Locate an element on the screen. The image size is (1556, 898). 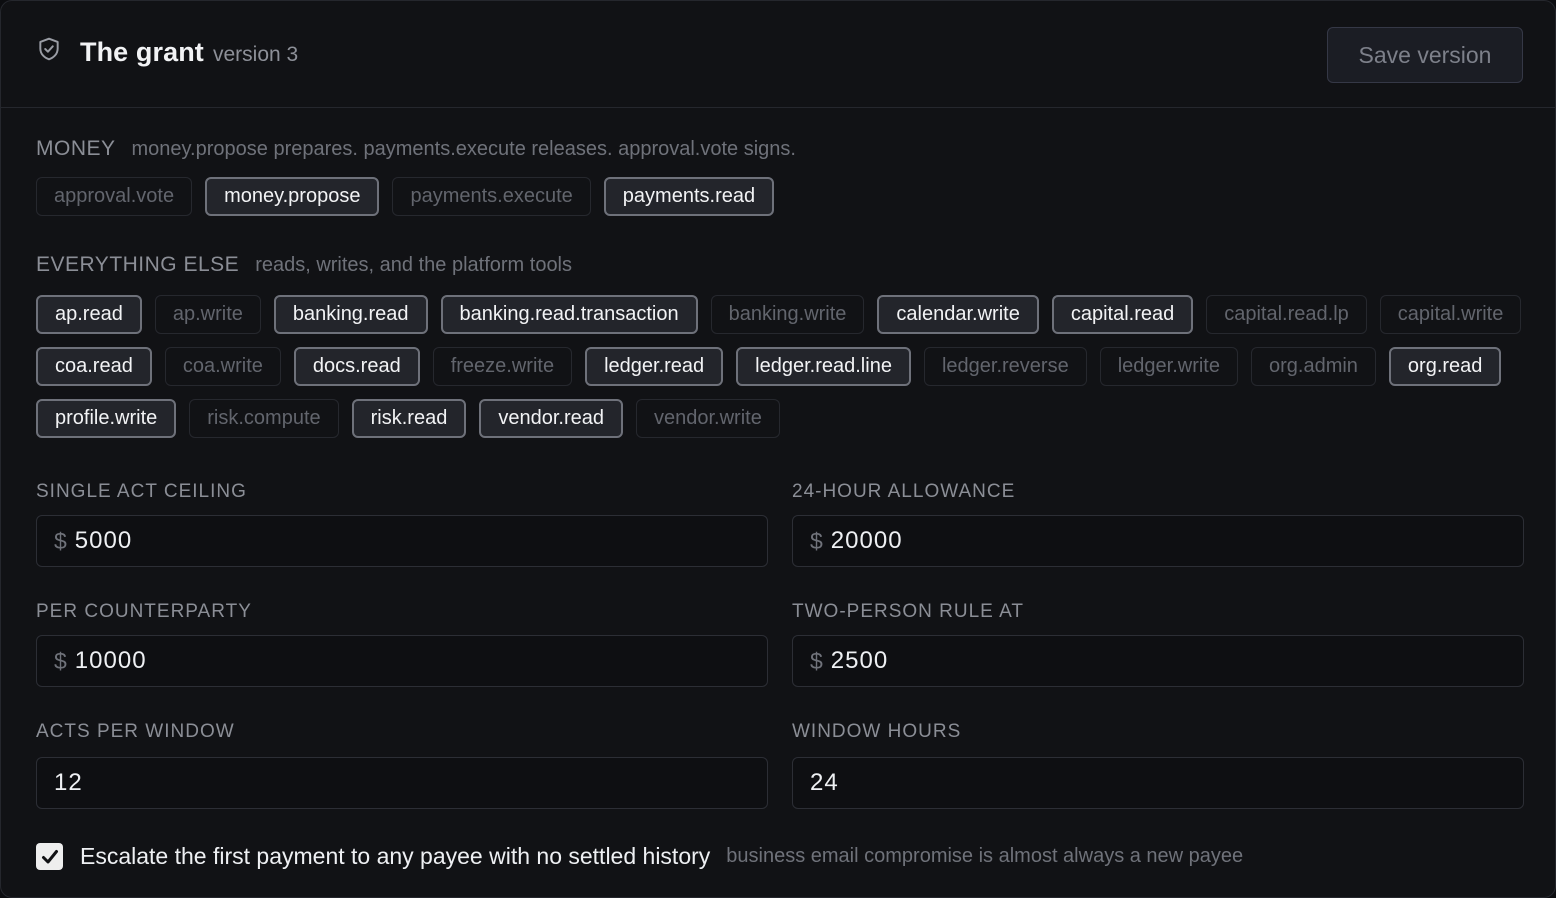
panel-header: The grant version 3 Save version is located at coordinates (778, 54).